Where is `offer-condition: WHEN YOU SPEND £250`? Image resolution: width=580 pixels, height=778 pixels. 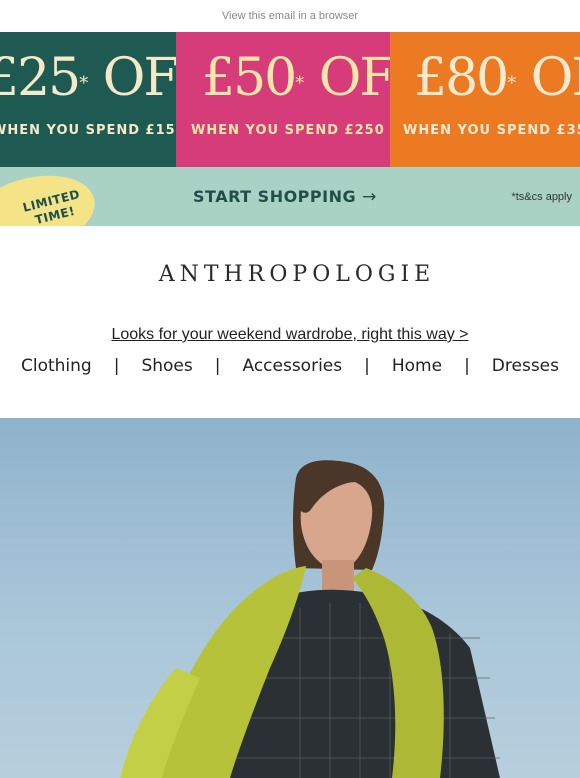 offer-condition: WHEN YOU SPEND £250 is located at coordinates (288, 130).